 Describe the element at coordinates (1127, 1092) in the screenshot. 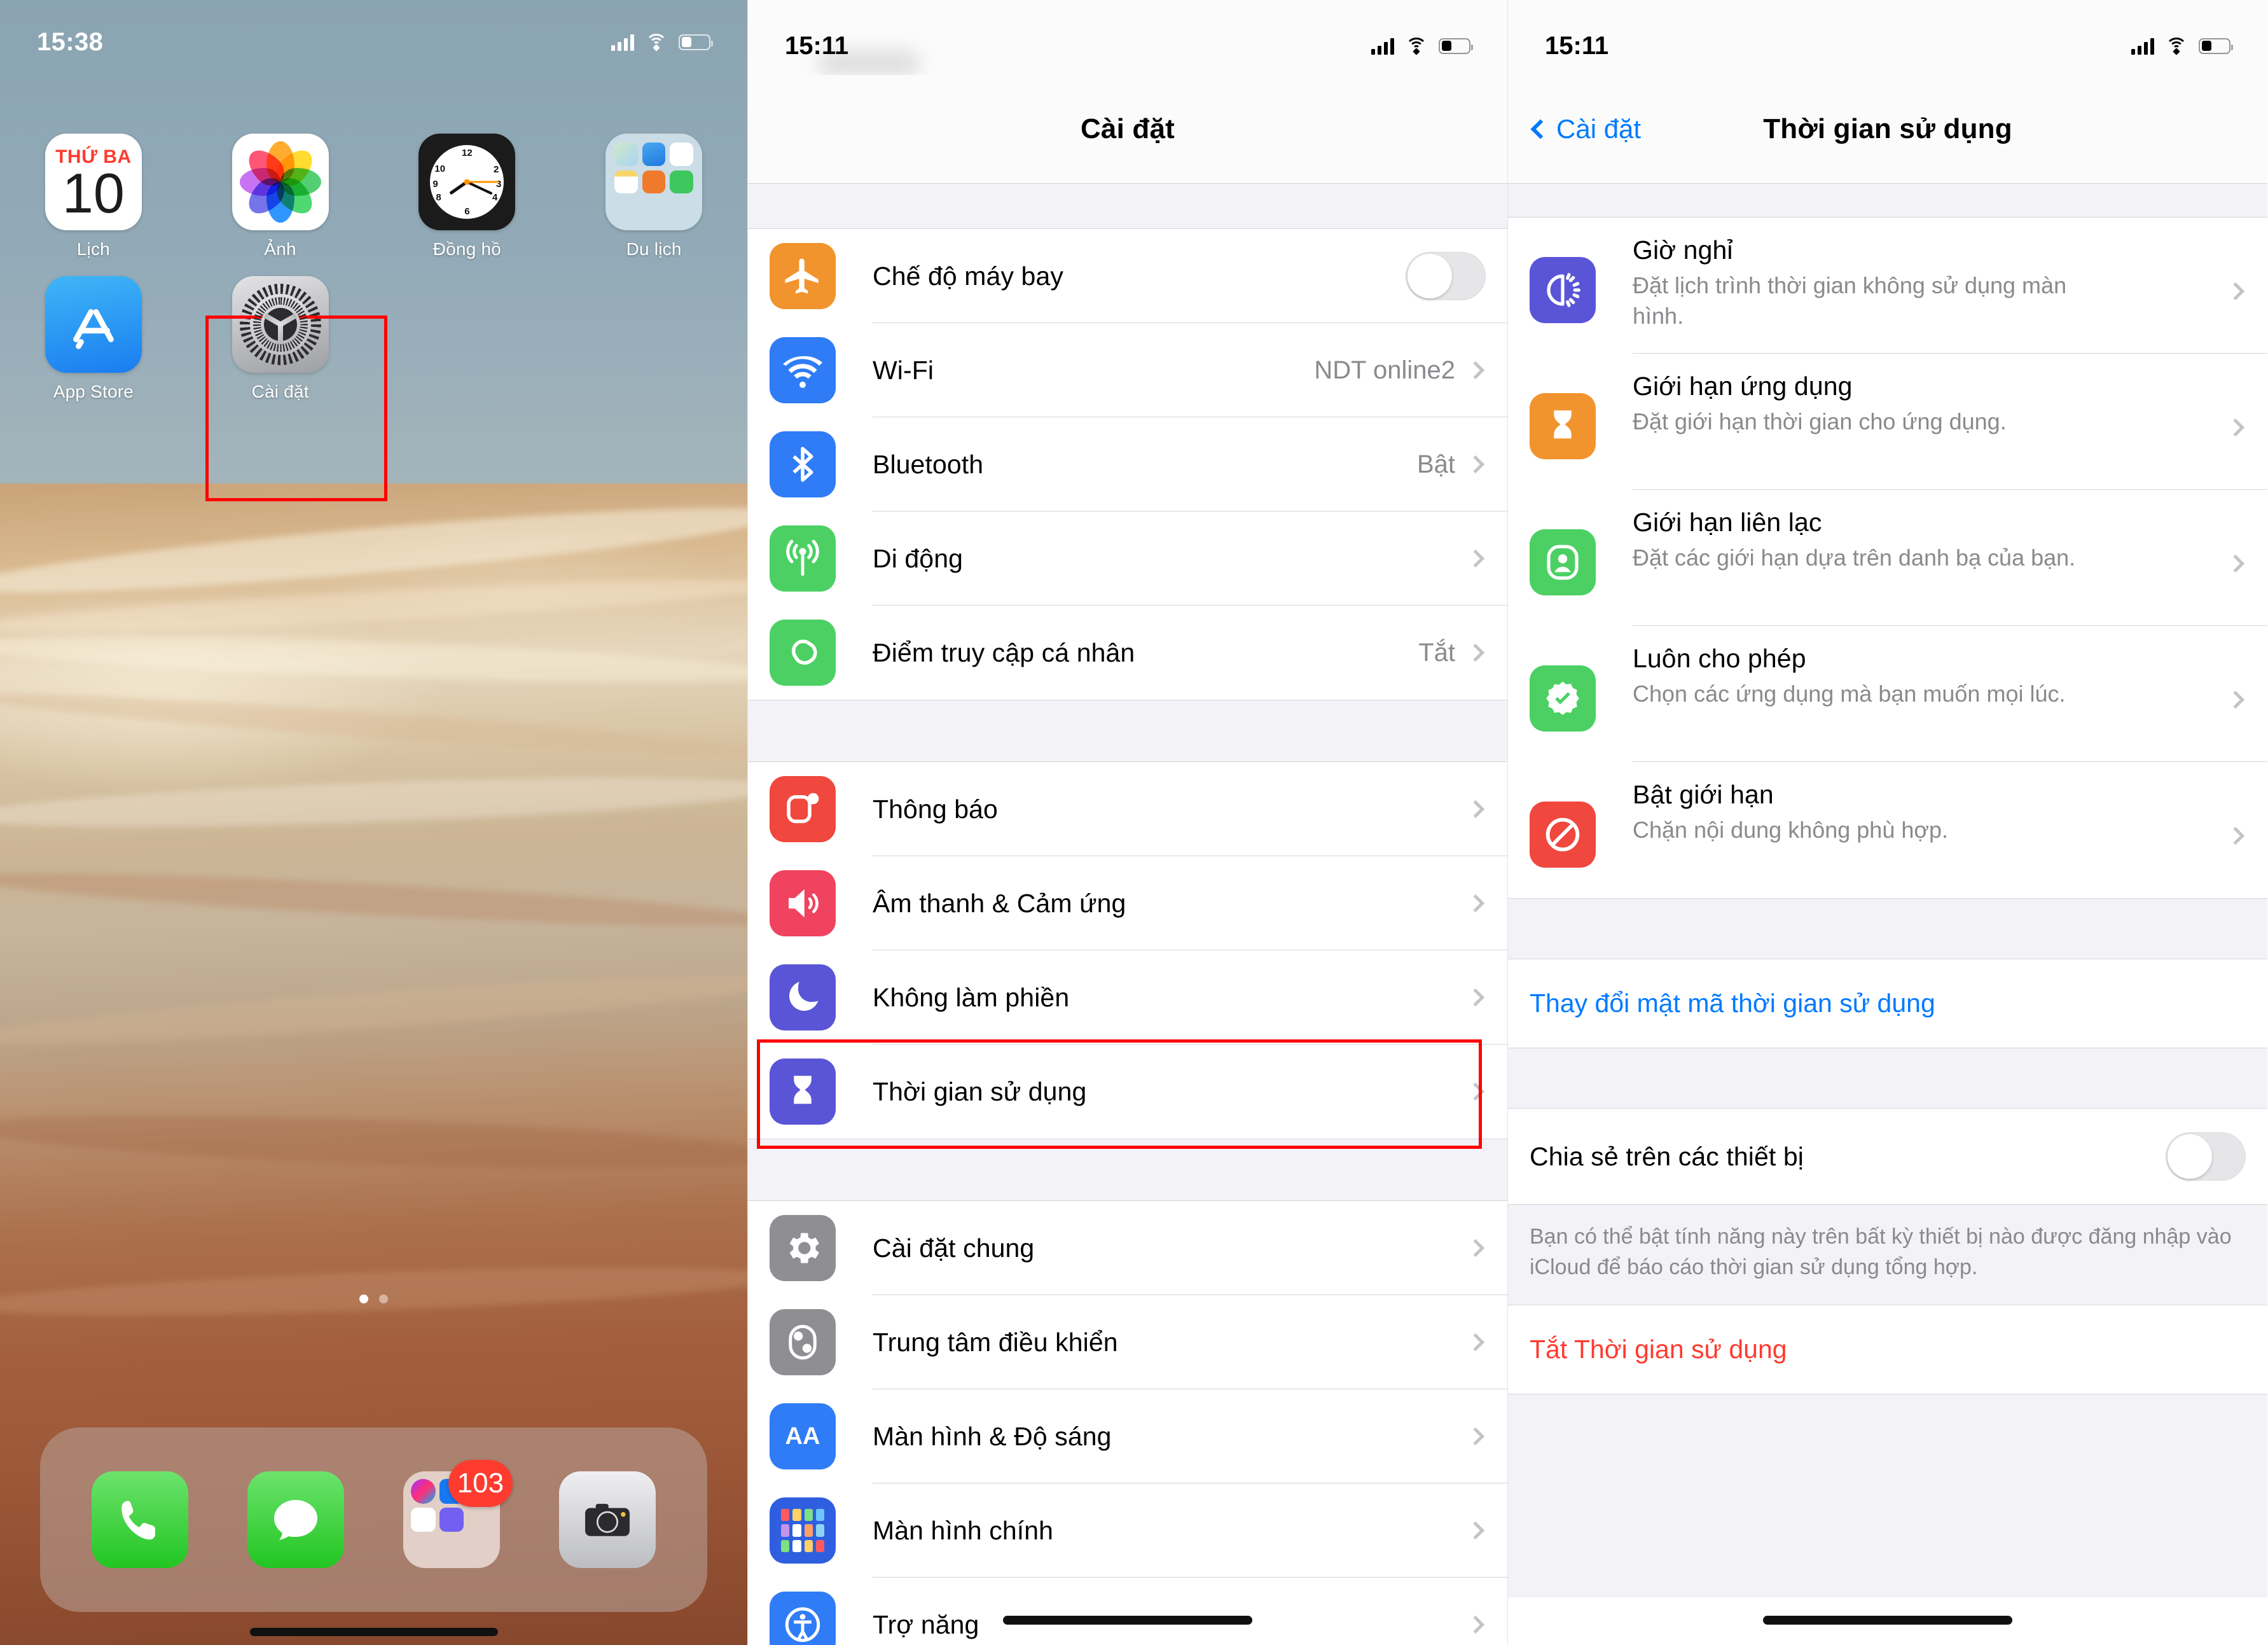

I see `settings-row-screen-time: Thời gian sử dụng` at that location.